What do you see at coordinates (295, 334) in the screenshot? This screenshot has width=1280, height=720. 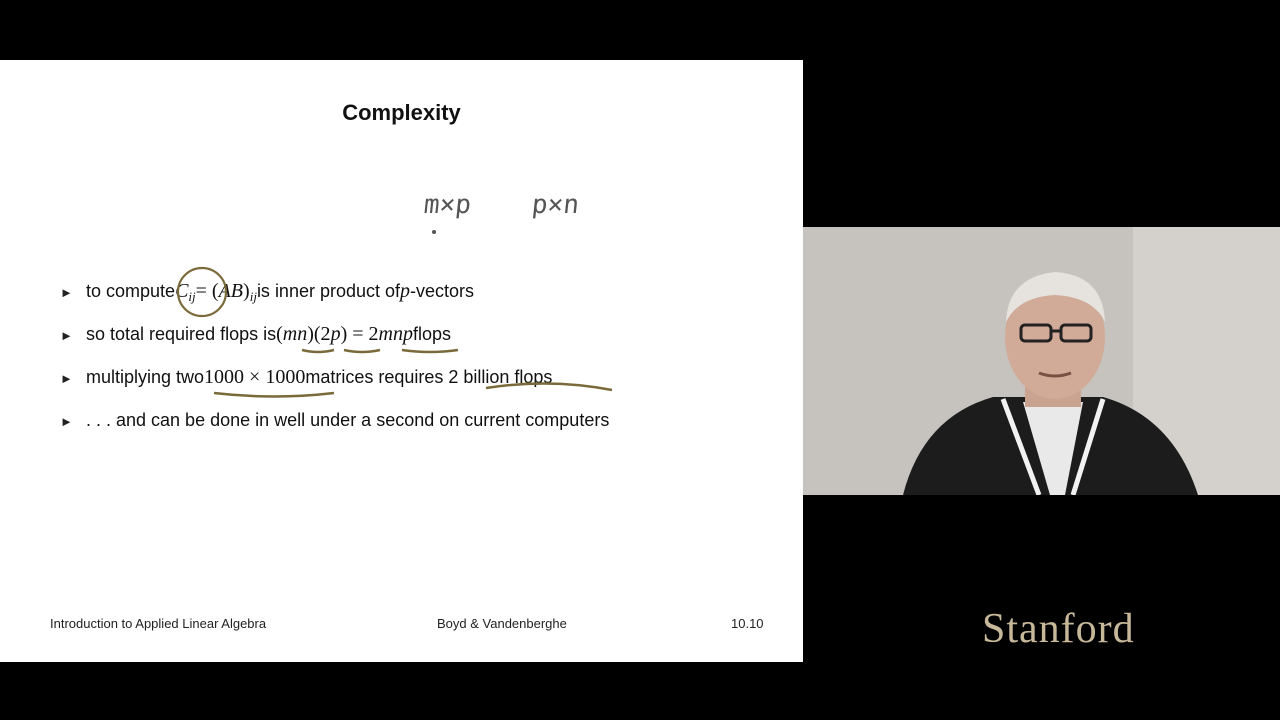 I see `math-mn: mn` at bounding box center [295, 334].